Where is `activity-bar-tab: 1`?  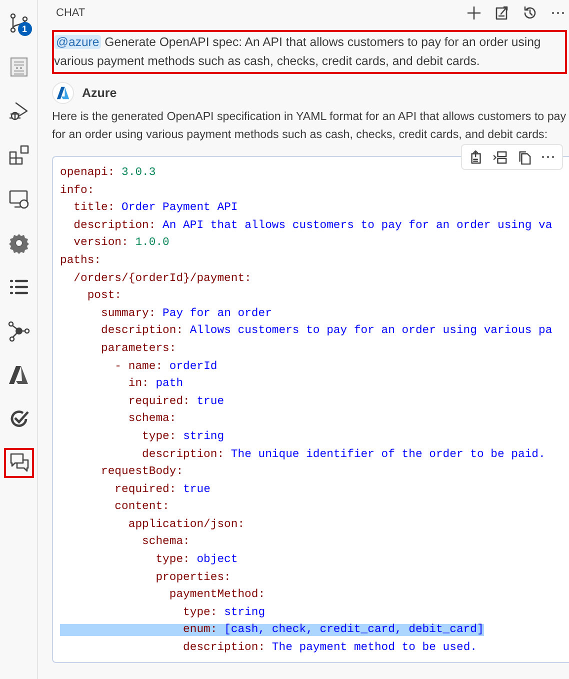 activity-bar-tab: 1 is located at coordinates (19, 23).